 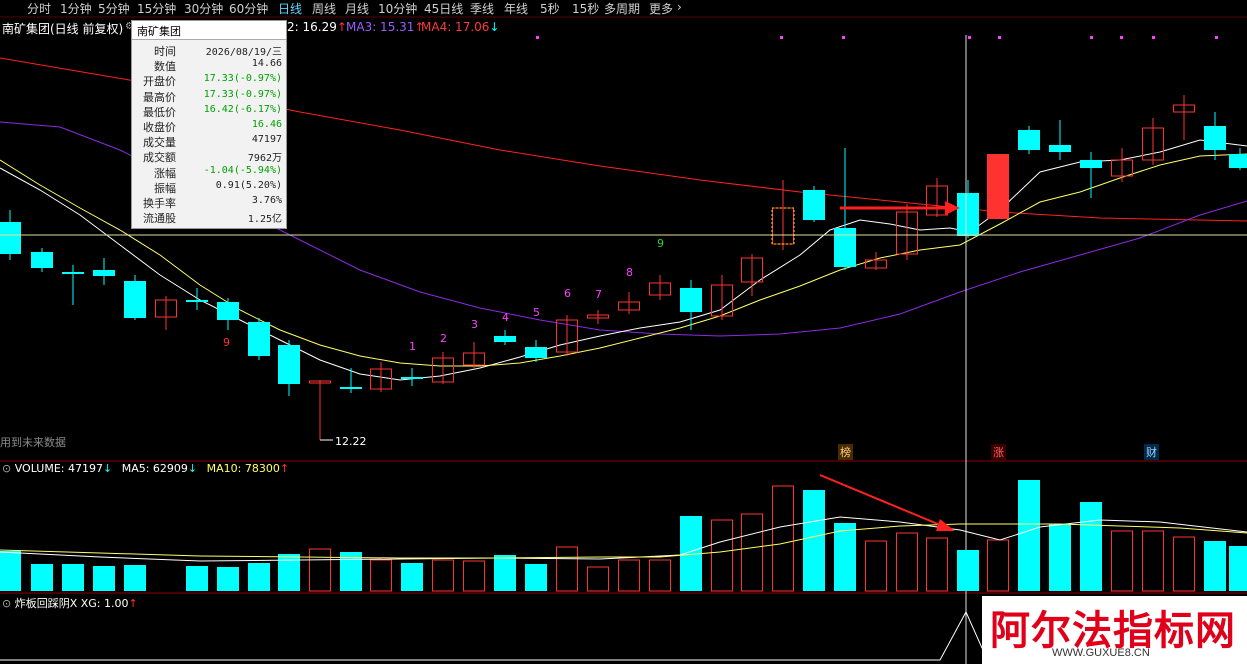 I want to click on nine-count-number: 3, so click(x=474, y=324).